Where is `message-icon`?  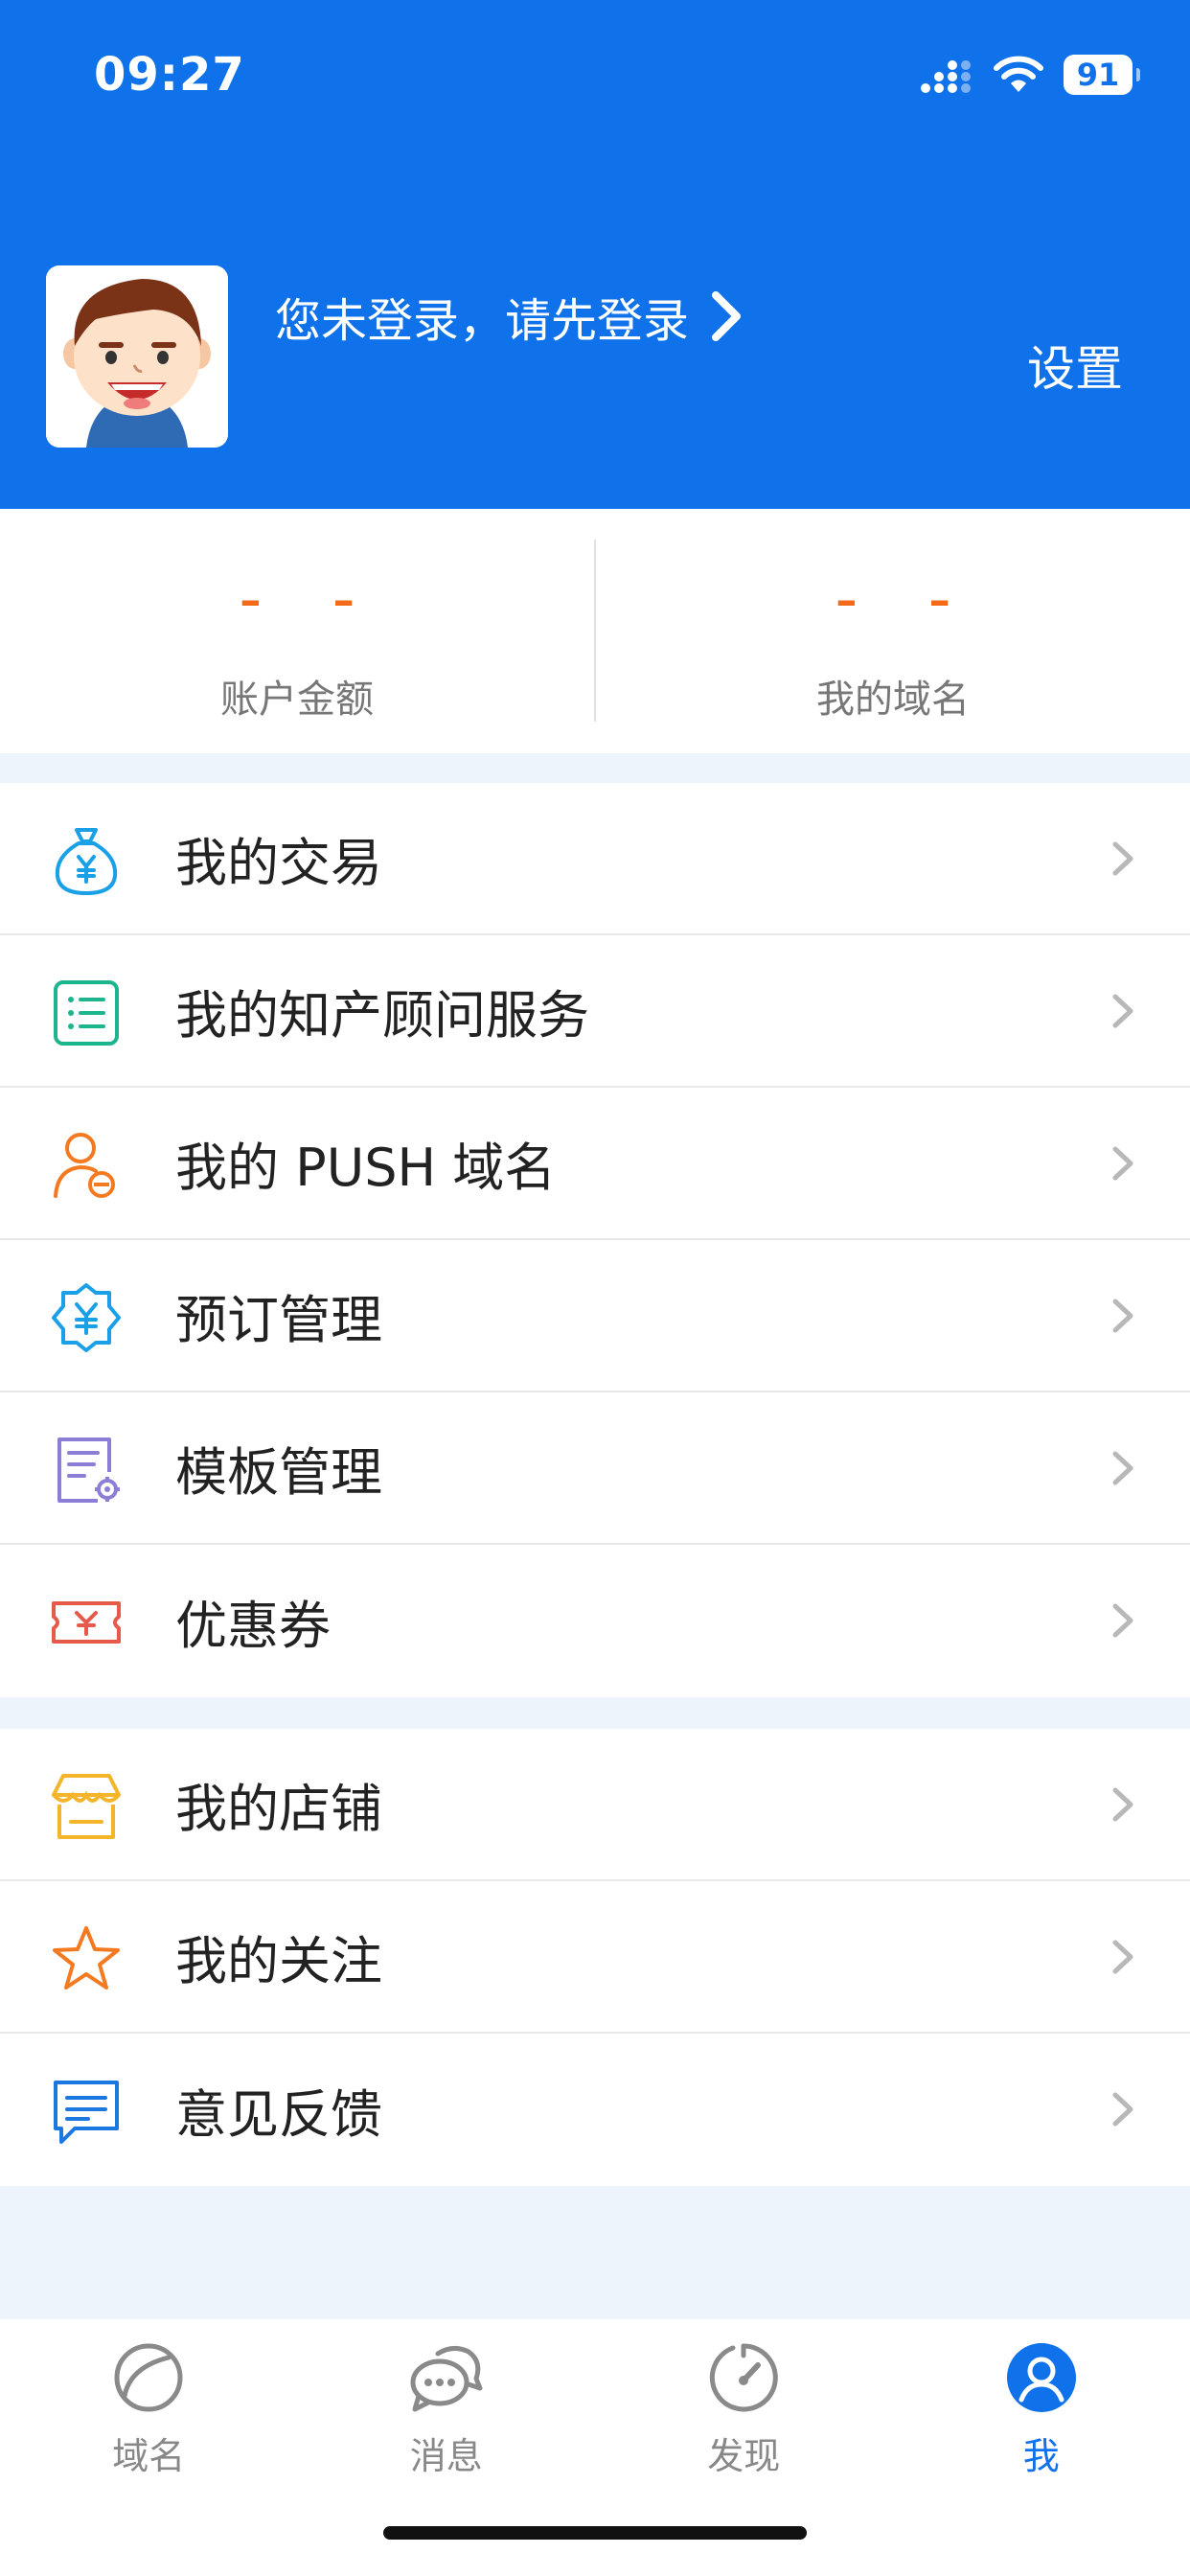 message-icon is located at coordinates (447, 2379).